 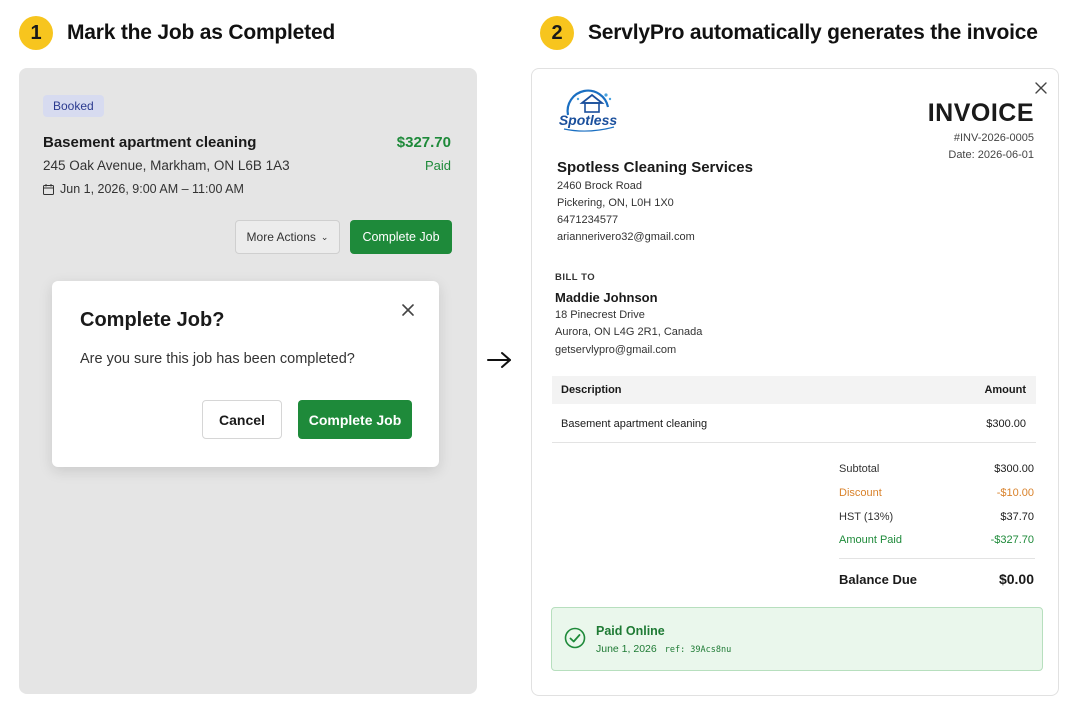 I want to click on payment-reference: ref: 39Acs8nu, so click(x=698, y=650).